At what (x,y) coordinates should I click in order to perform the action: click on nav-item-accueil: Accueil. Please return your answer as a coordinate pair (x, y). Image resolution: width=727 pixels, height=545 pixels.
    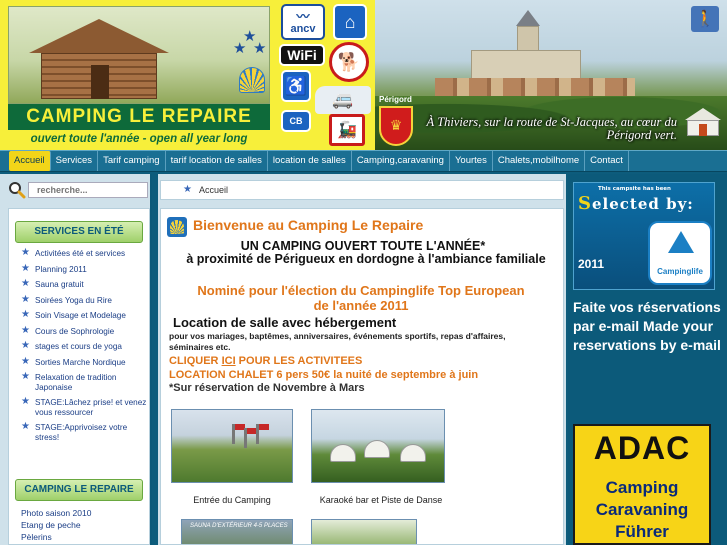
    Looking at the image, I should click on (30, 161).